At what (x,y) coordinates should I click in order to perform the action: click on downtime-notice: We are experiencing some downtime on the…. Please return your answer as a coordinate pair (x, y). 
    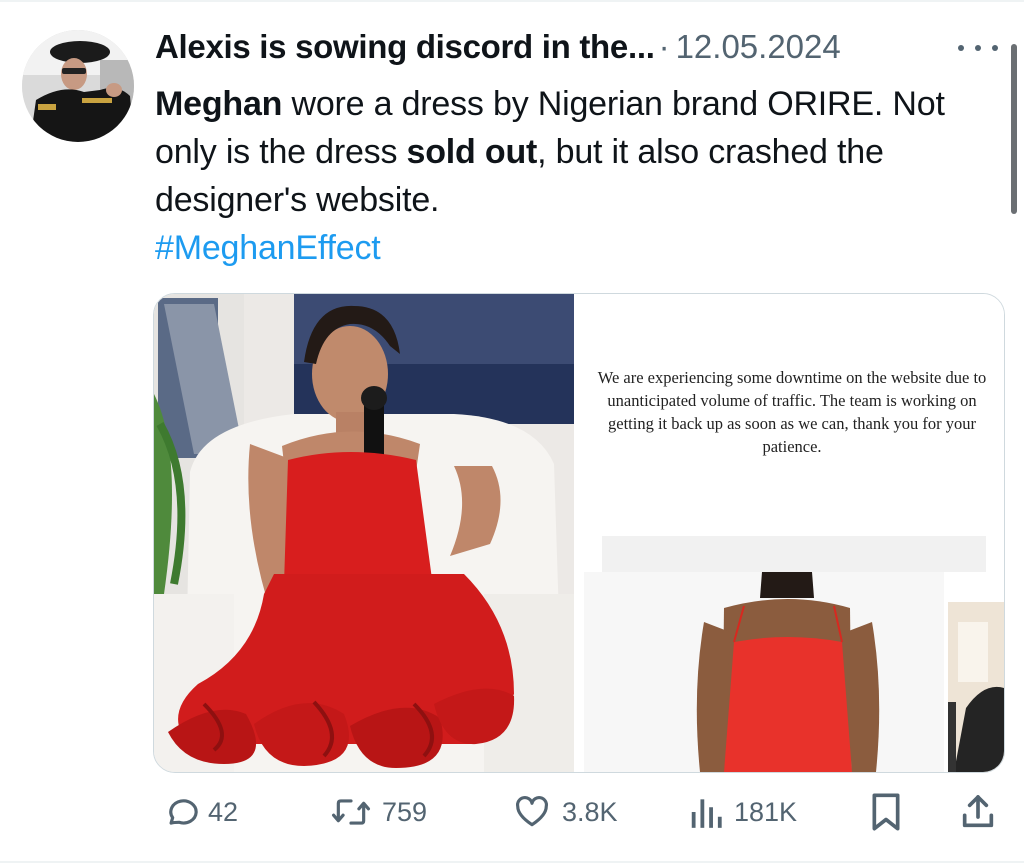
    Looking at the image, I should click on (792, 412).